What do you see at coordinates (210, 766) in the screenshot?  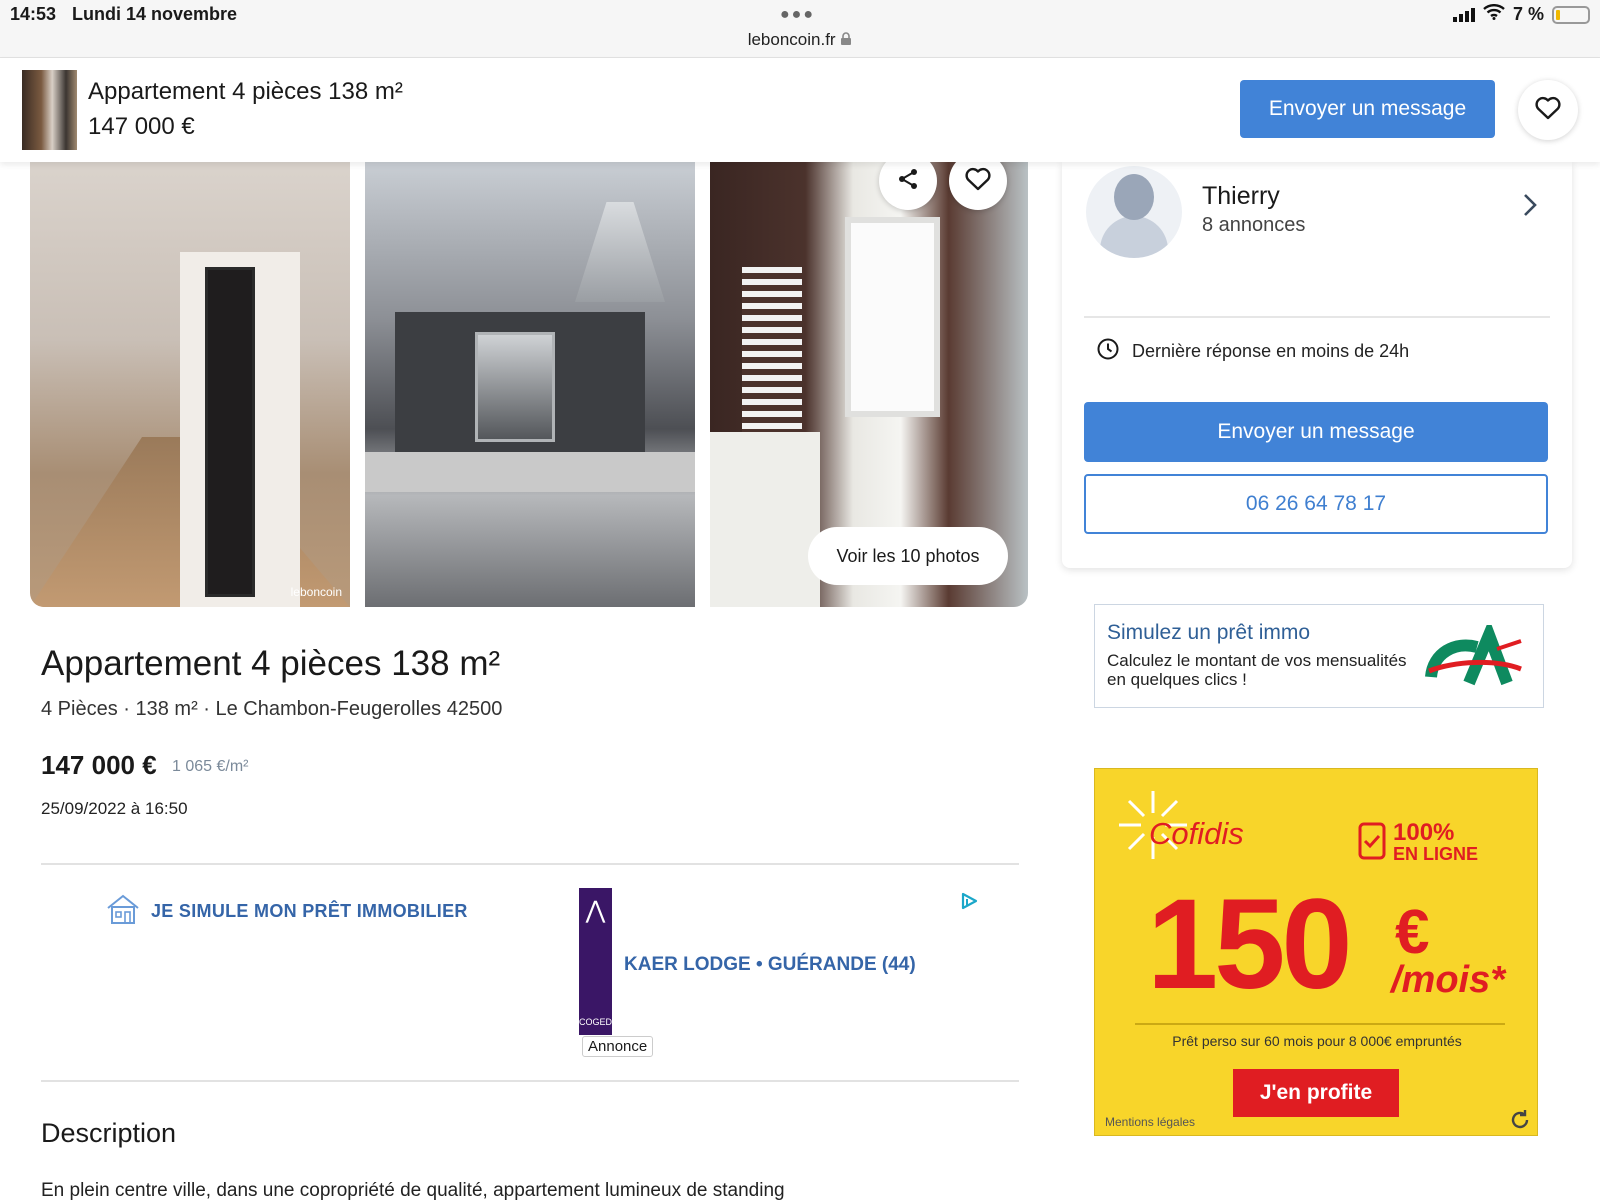 I see `price-per-m2: 1 065 €/m²` at bounding box center [210, 766].